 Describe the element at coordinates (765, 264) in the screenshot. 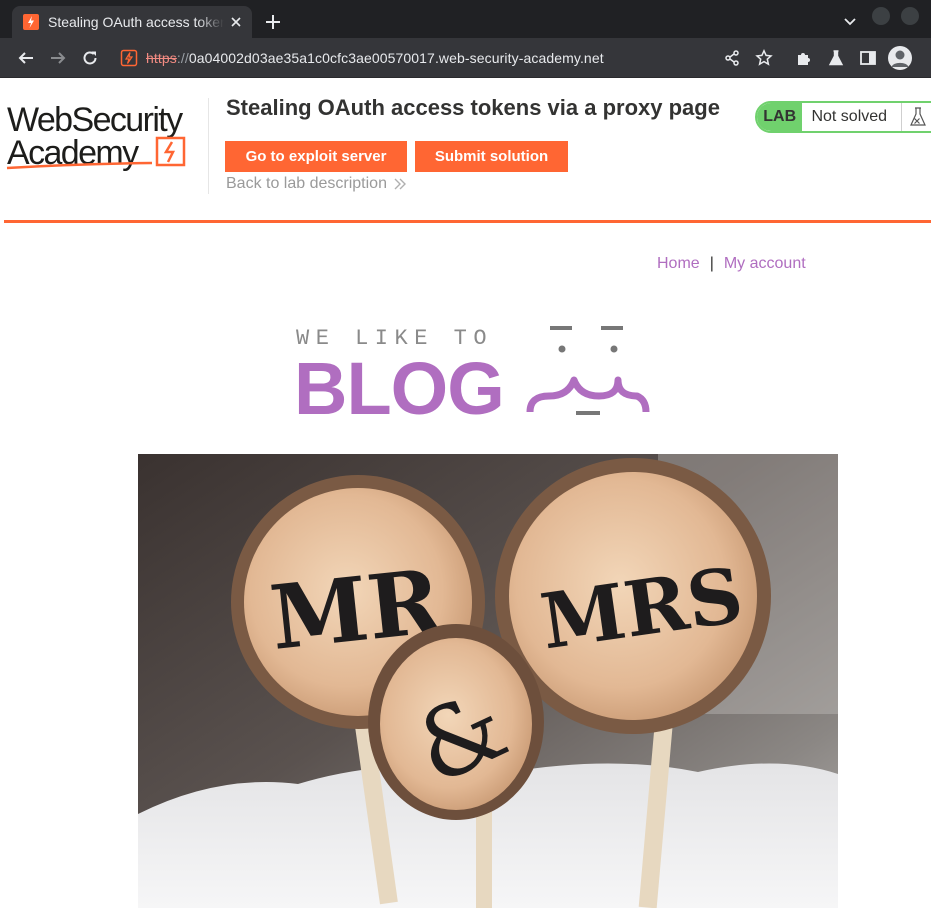

I see `nav-my-account-link: My account` at that location.